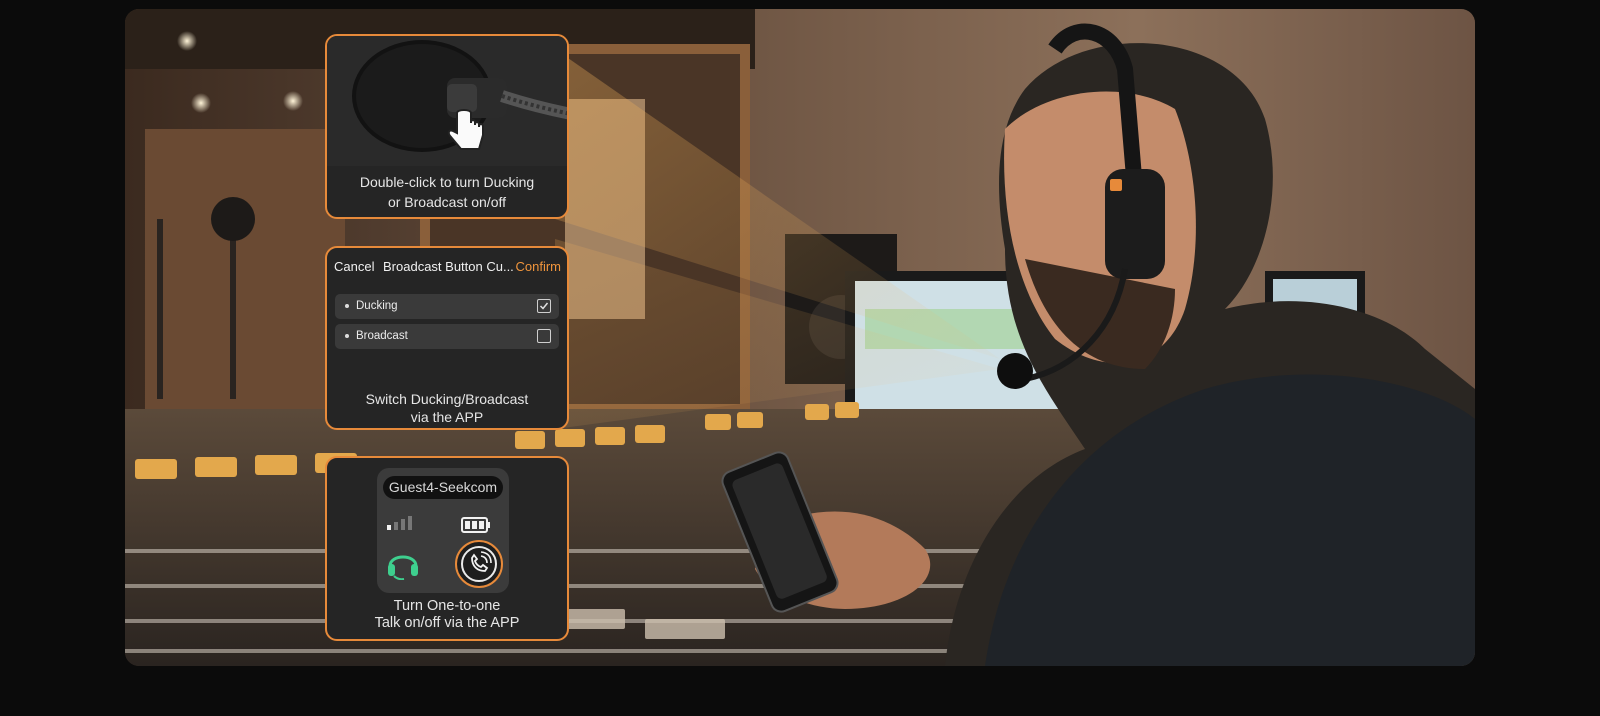  I want to click on check-icon, so click(544, 306).